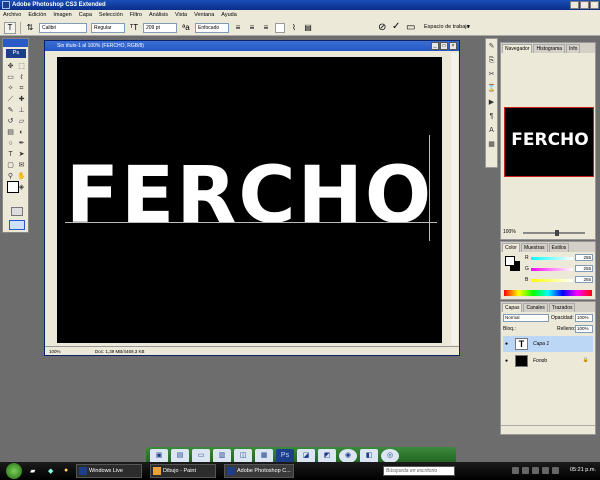 This screenshot has height=480, width=600. Describe the element at coordinates (549, 48) in the screenshot. I see `tab-histograma: Histograma` at that location.